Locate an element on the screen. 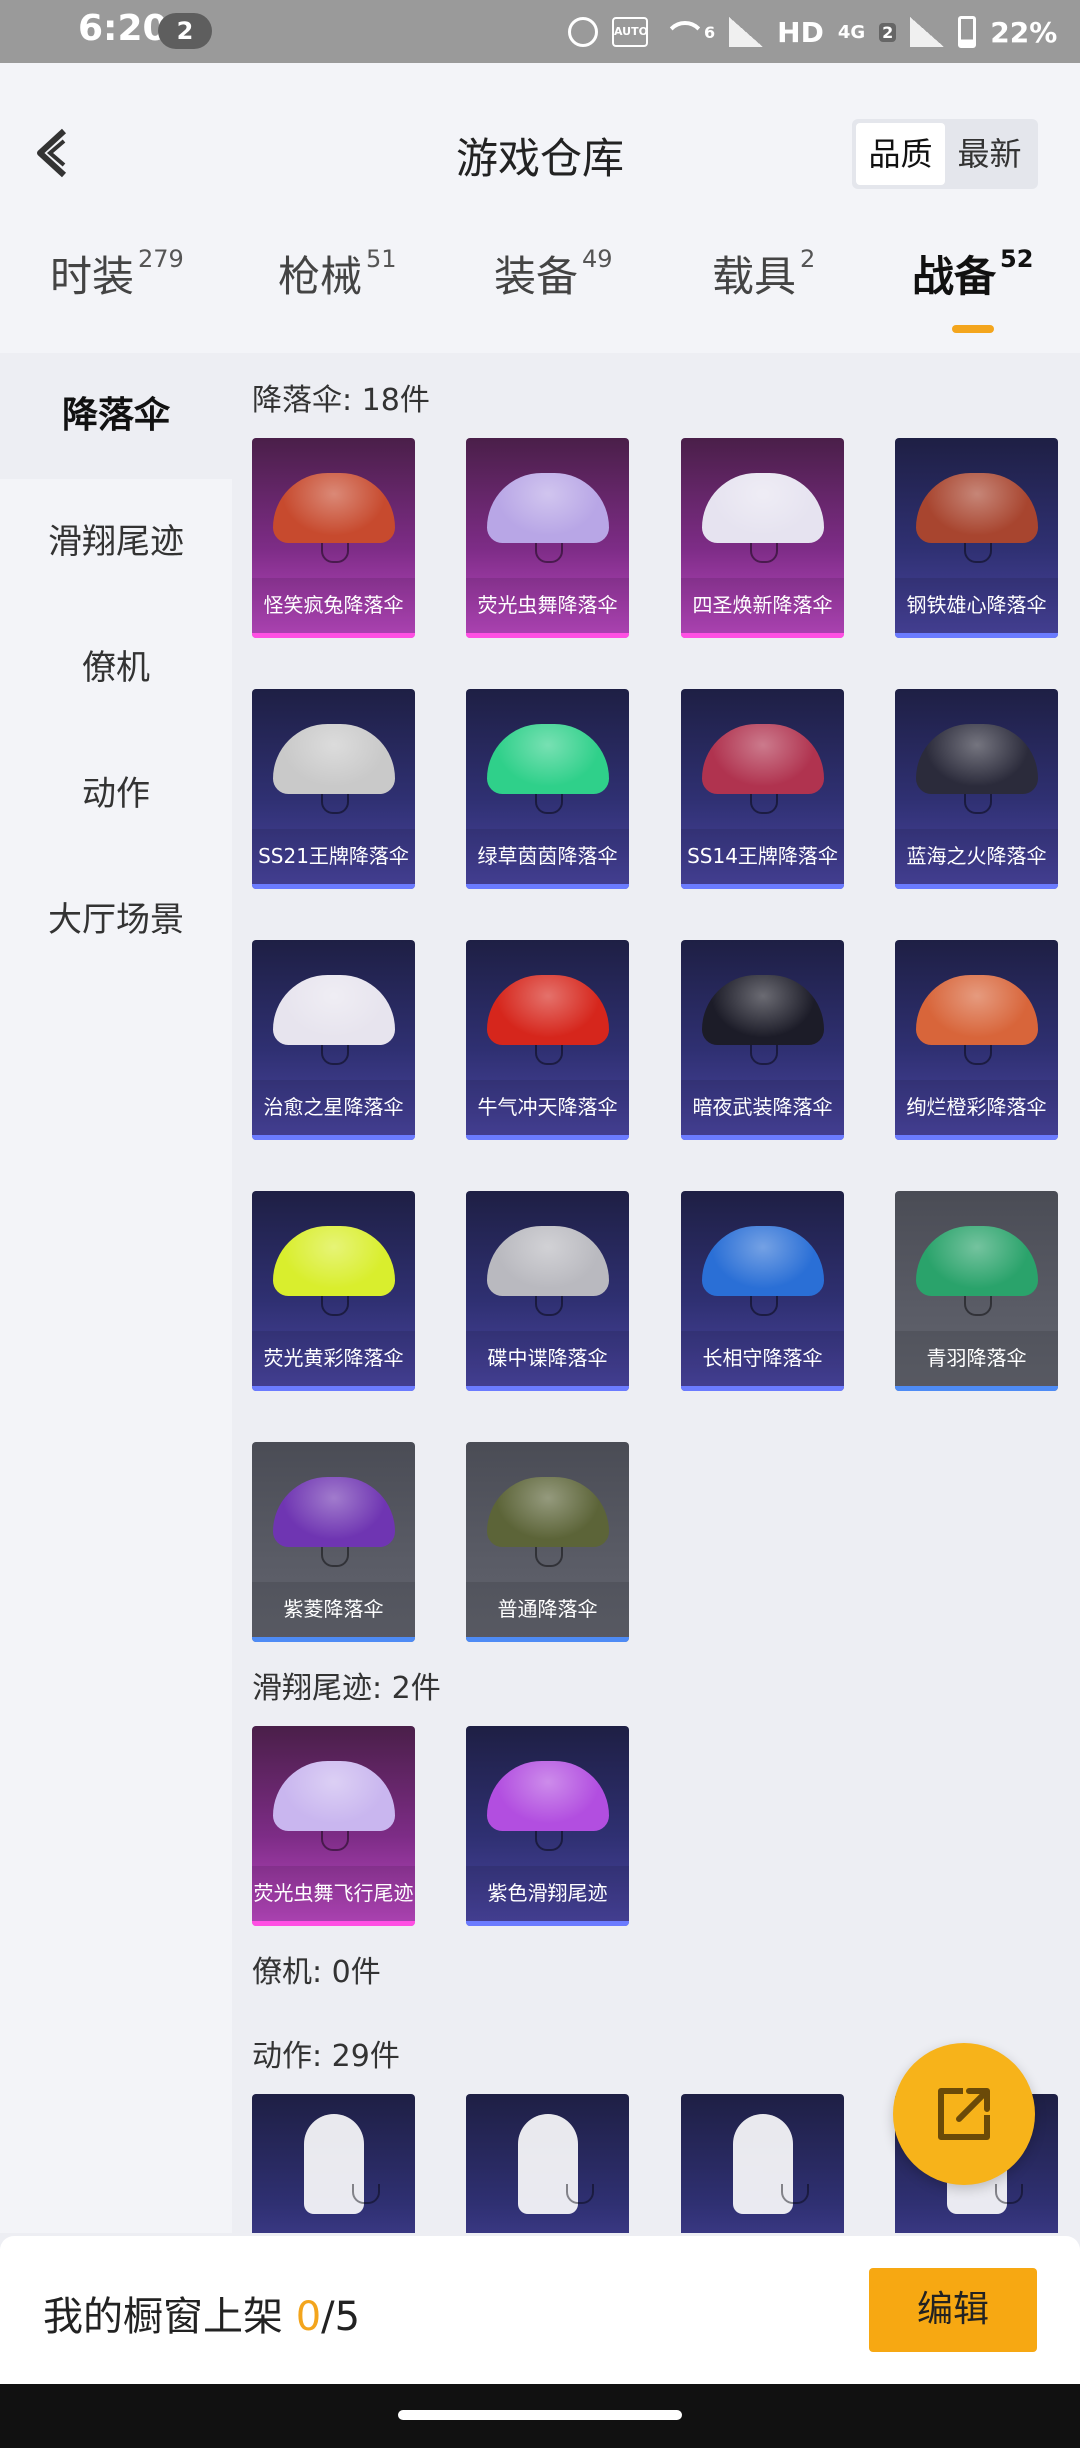 The width and height of the screenshot is (1080, 2448). item-card: 荧光虫舞飞行尾迹 is located at coordinates (333, 1826).